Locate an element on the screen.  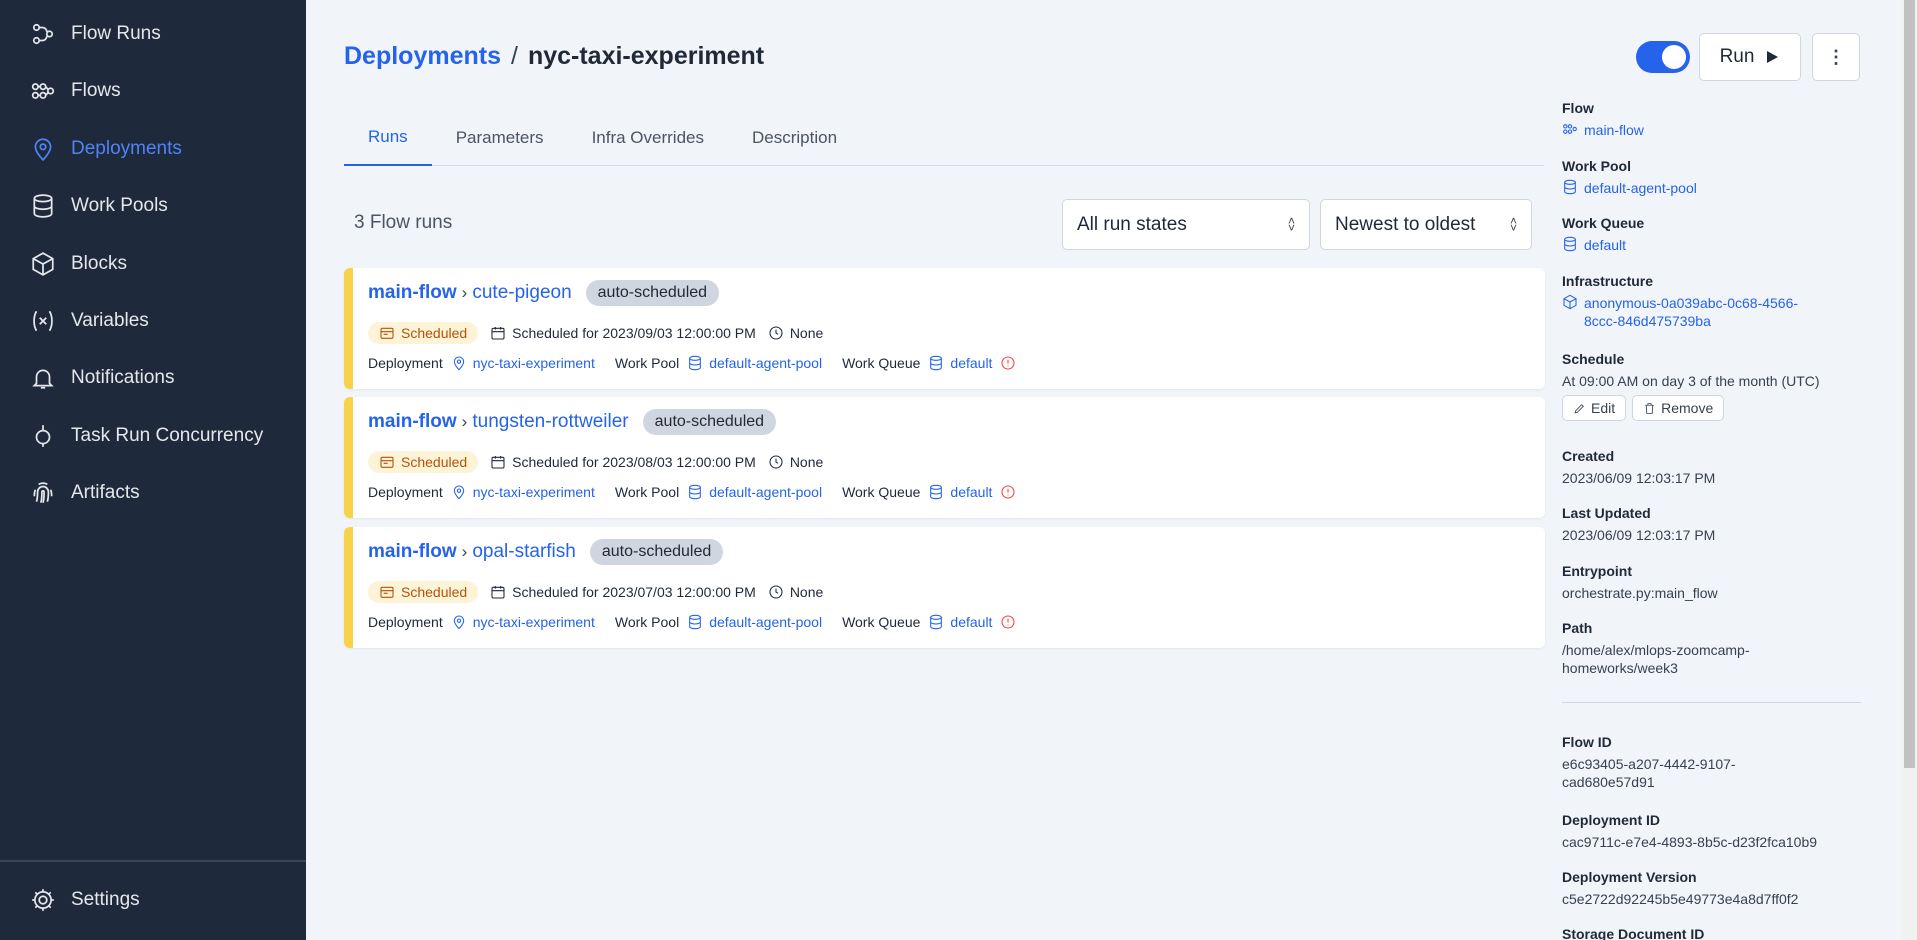
state-badge: Scheduled is located at coordinates (423, 333).